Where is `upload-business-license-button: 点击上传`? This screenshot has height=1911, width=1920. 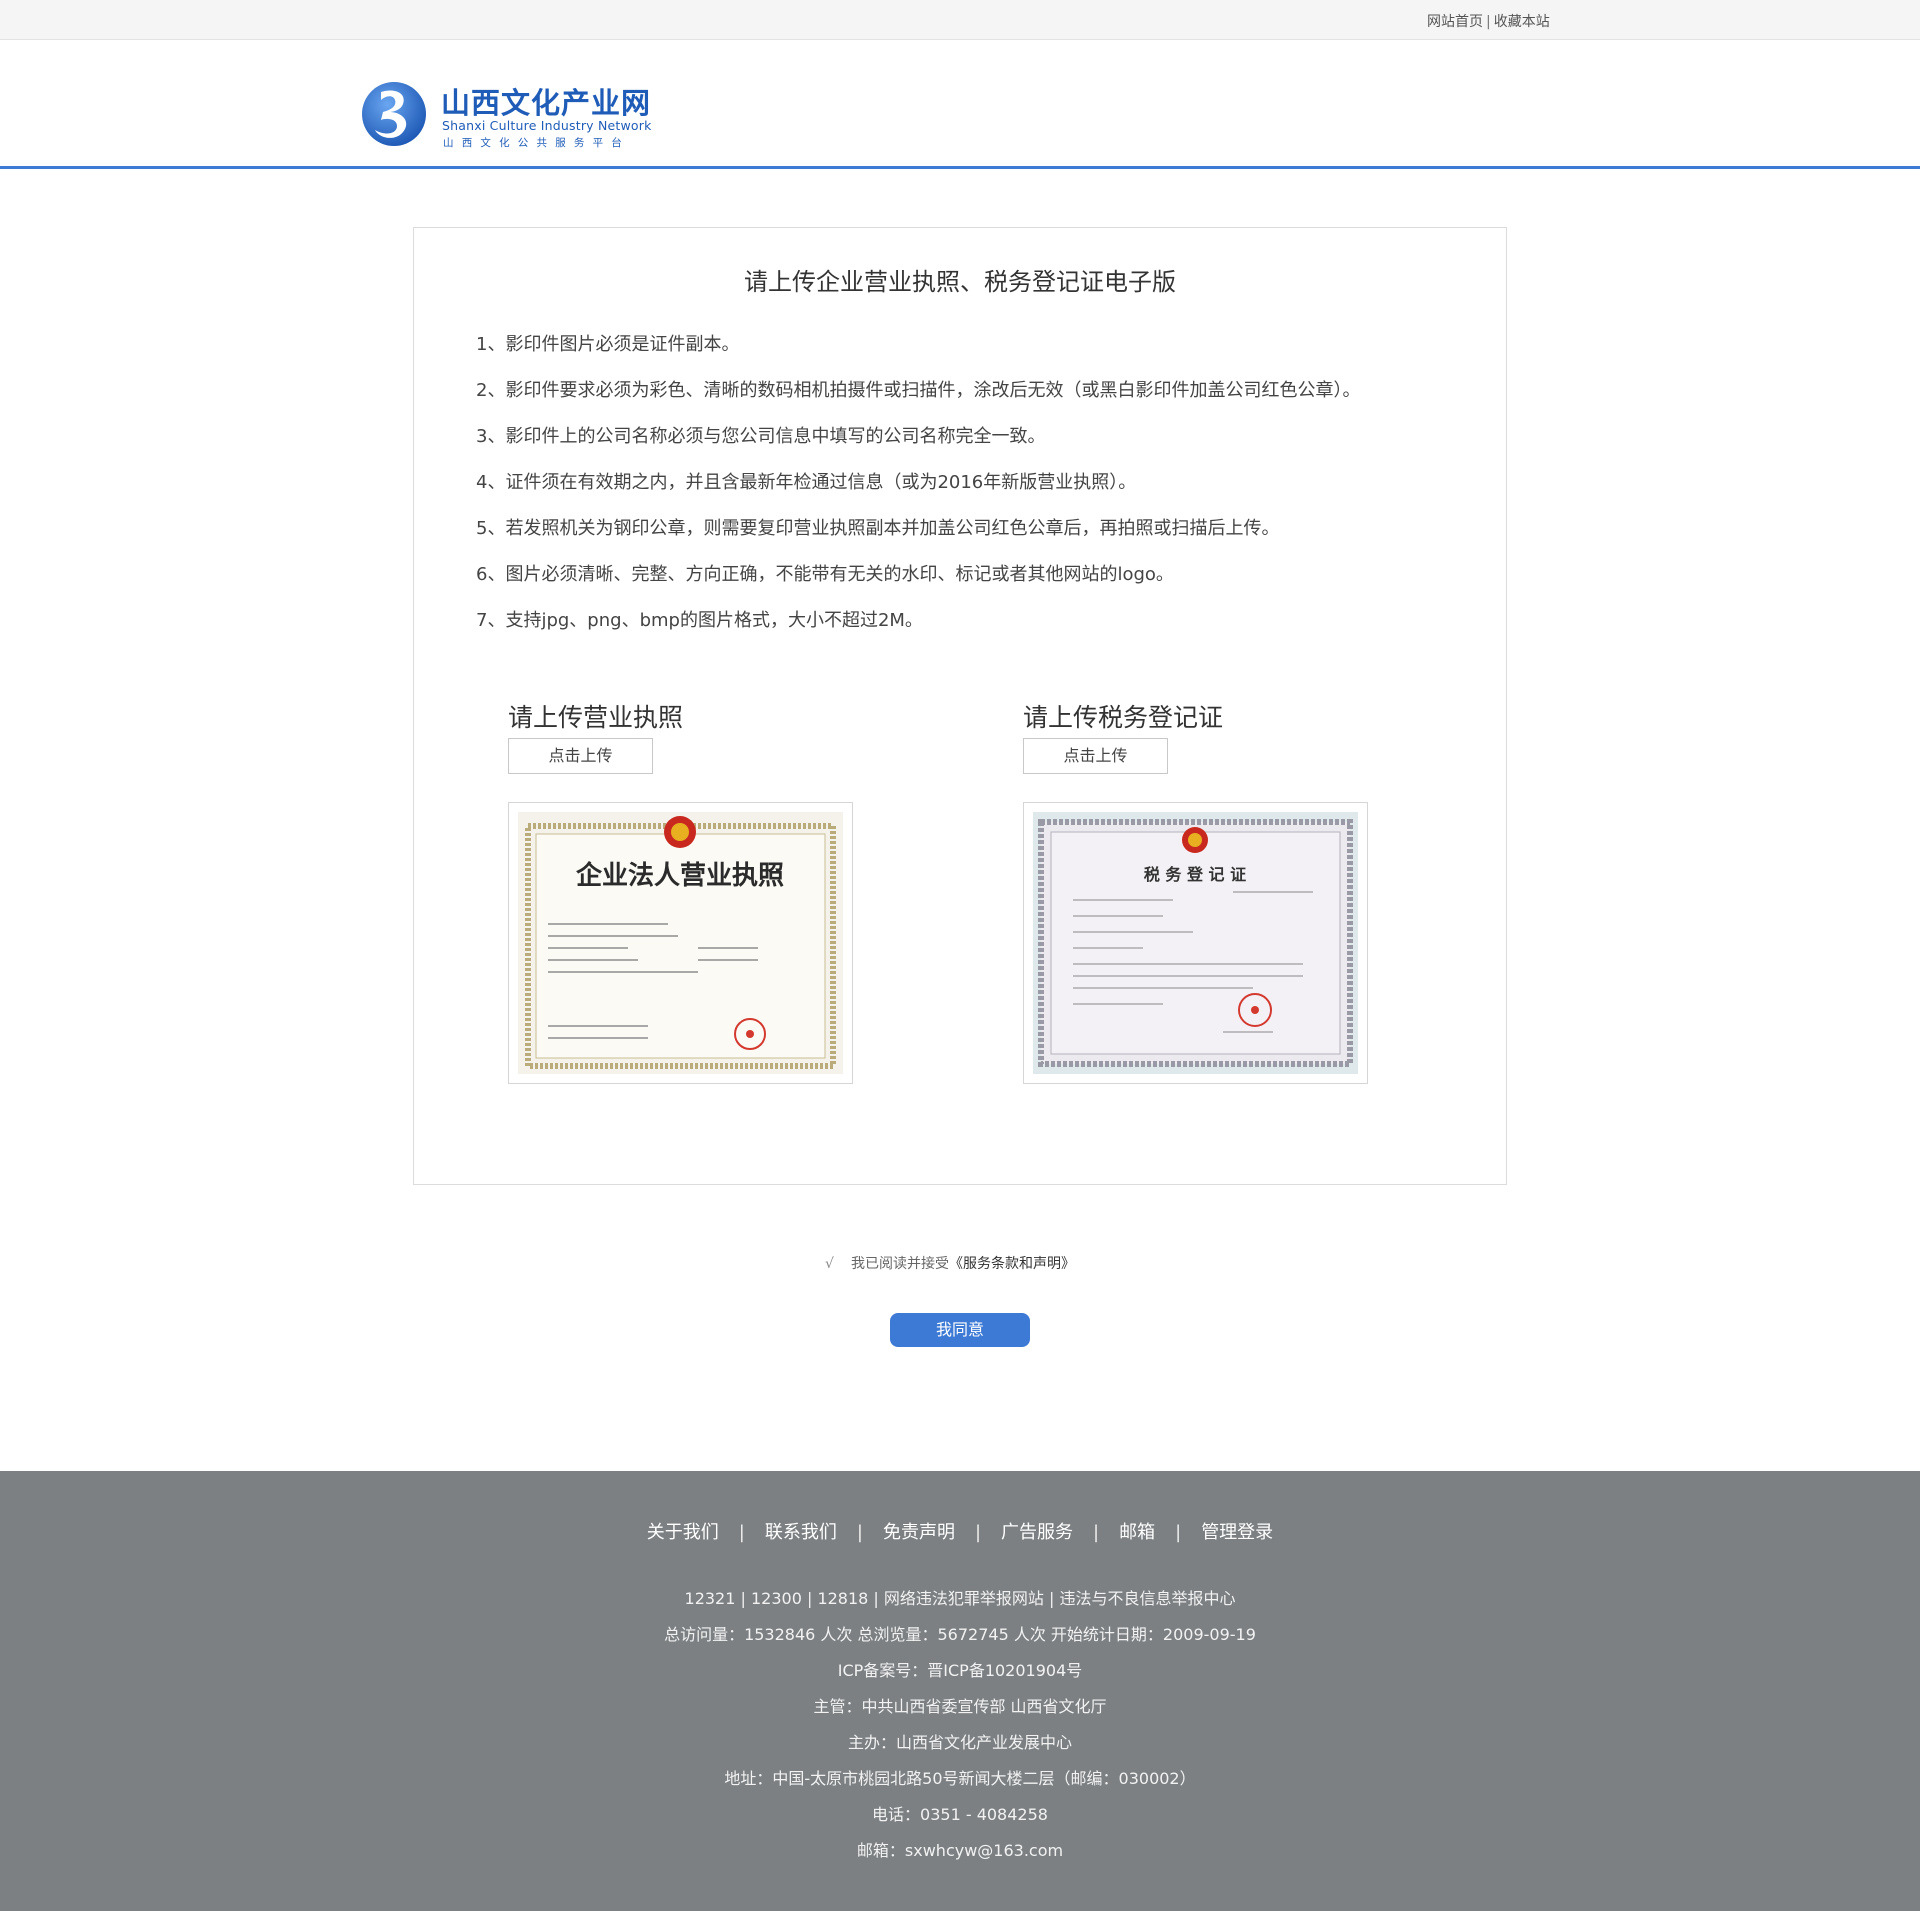
upload-business-license-button: 点击上传 is located at coordinates (580, 756).